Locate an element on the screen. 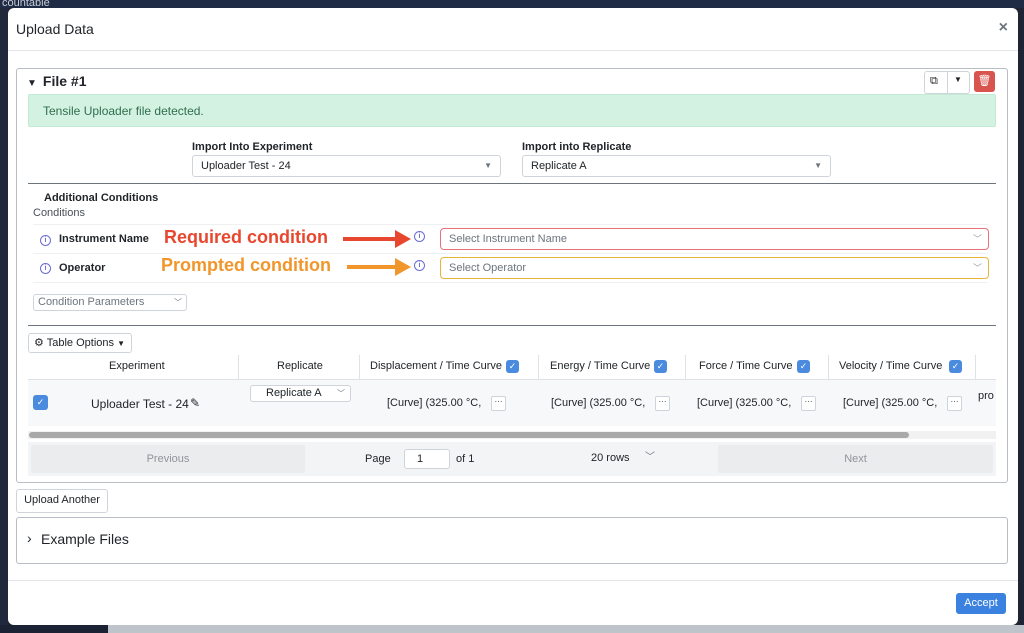 The height and width of the screenshot is (633, 1024). header-experiment: Experiment is located at coordinates (137, 366).